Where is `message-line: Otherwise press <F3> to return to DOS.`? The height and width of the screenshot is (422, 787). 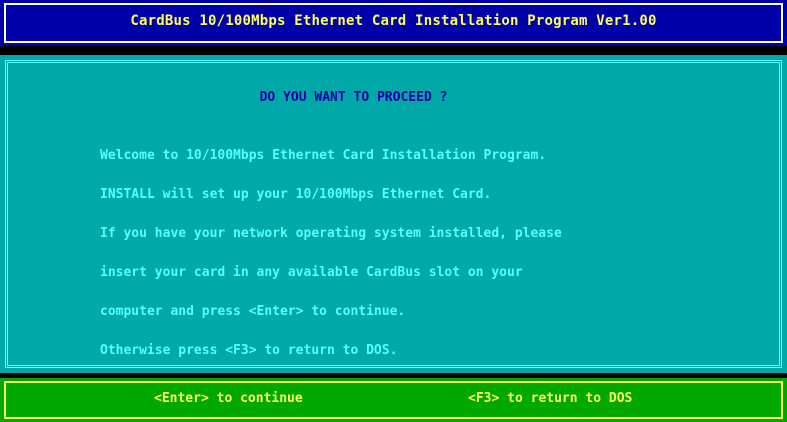 message-line: Otherwise press <F3> to return to DOS. is located at coordinates (249, 350).